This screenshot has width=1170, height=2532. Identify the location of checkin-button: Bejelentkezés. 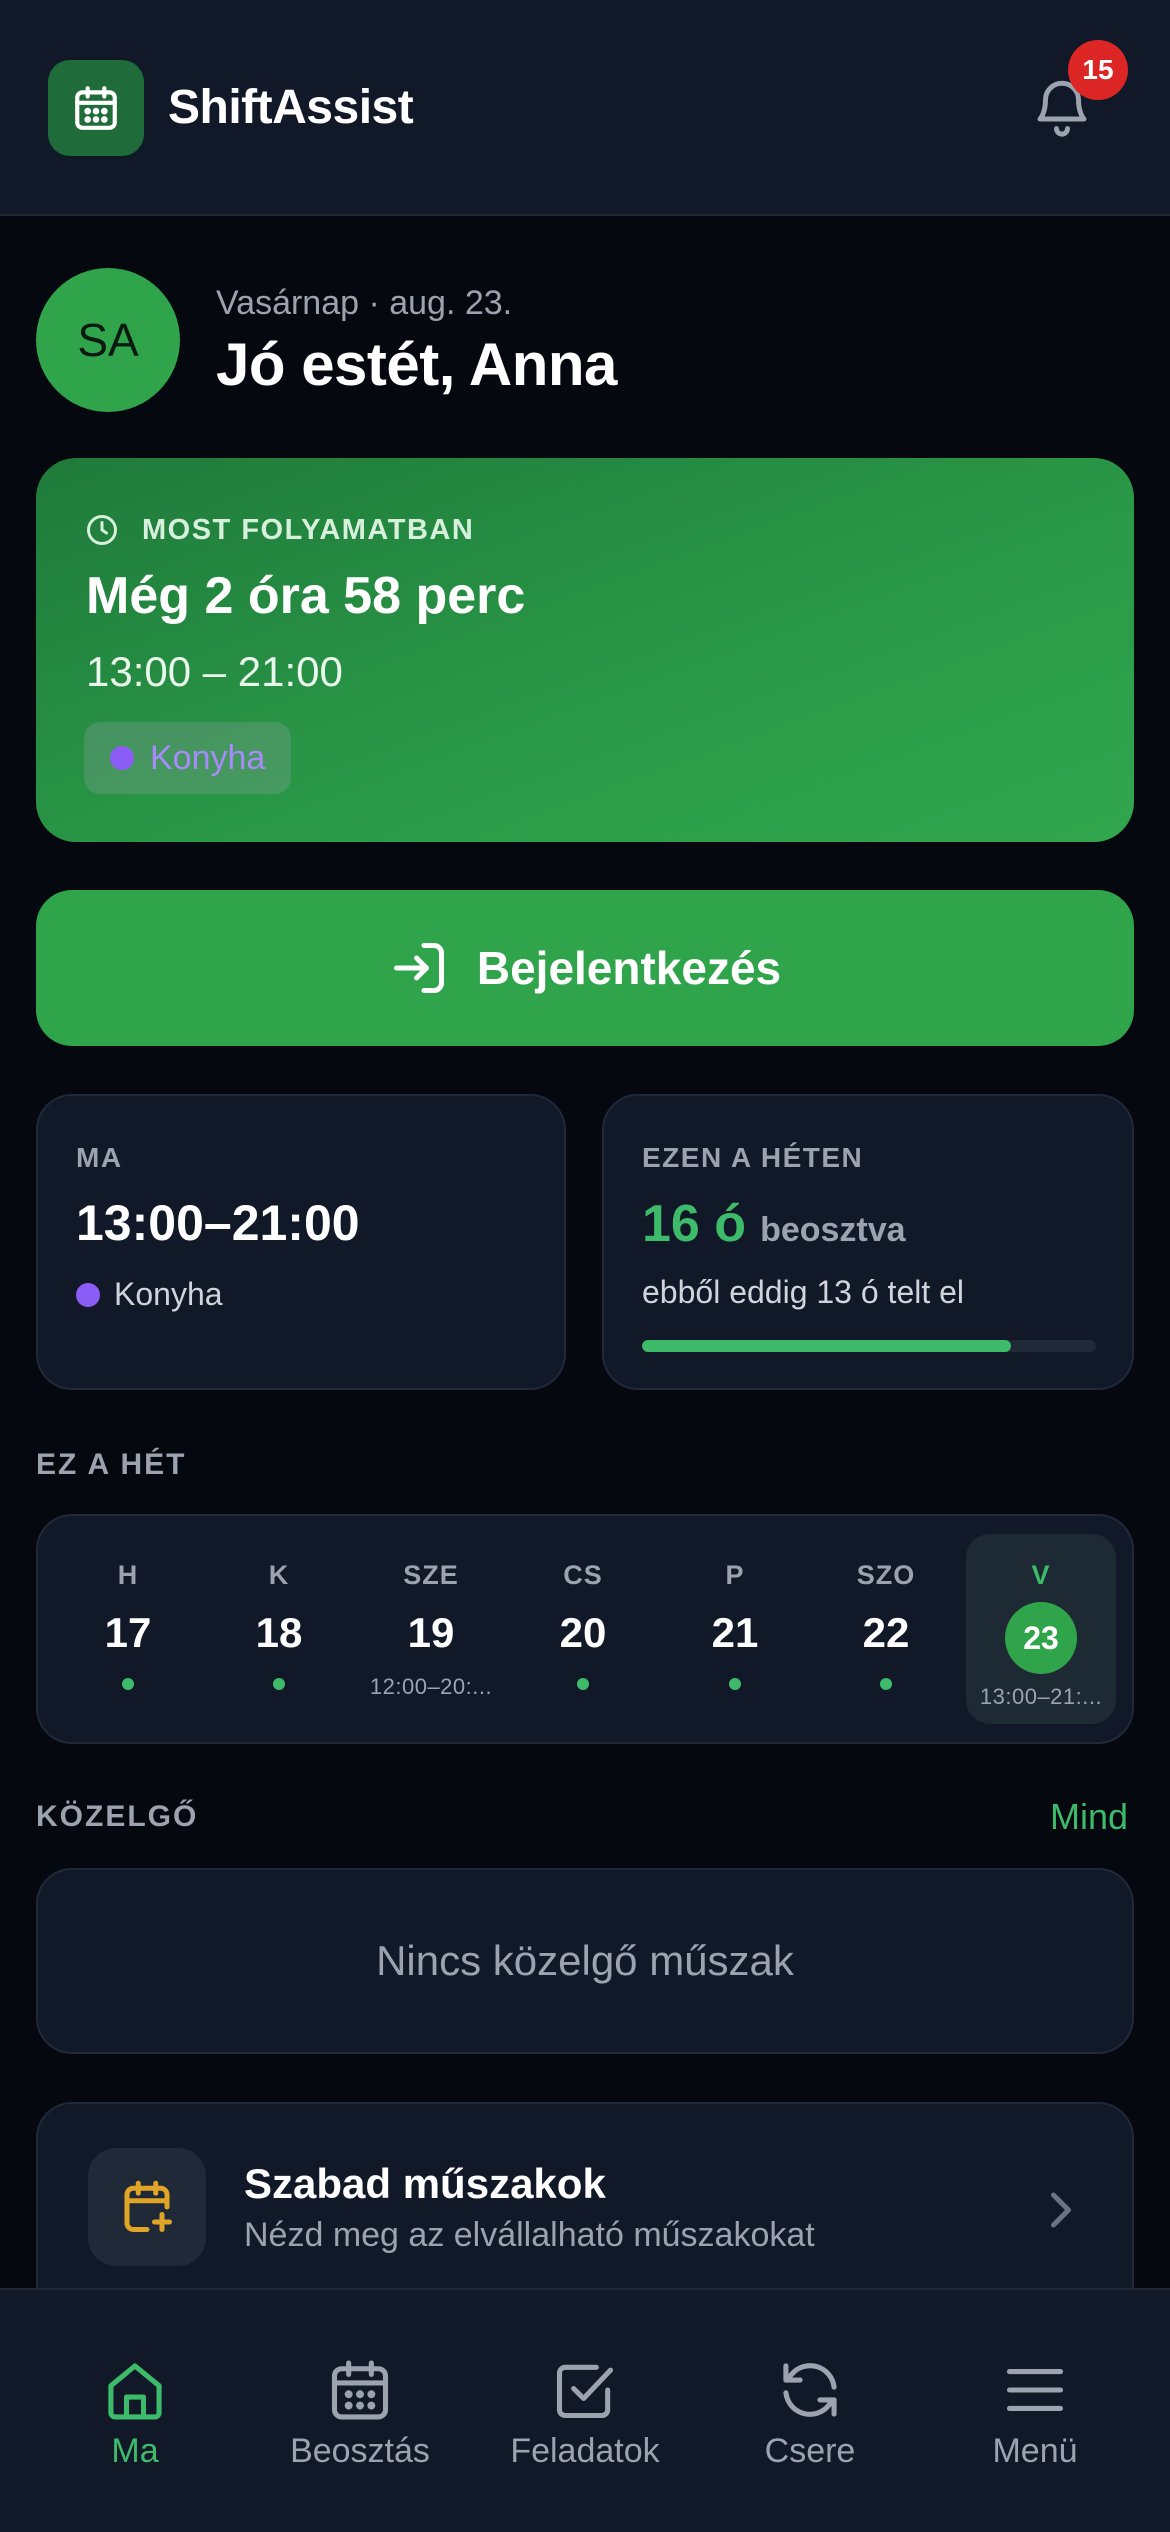
(585, 968).